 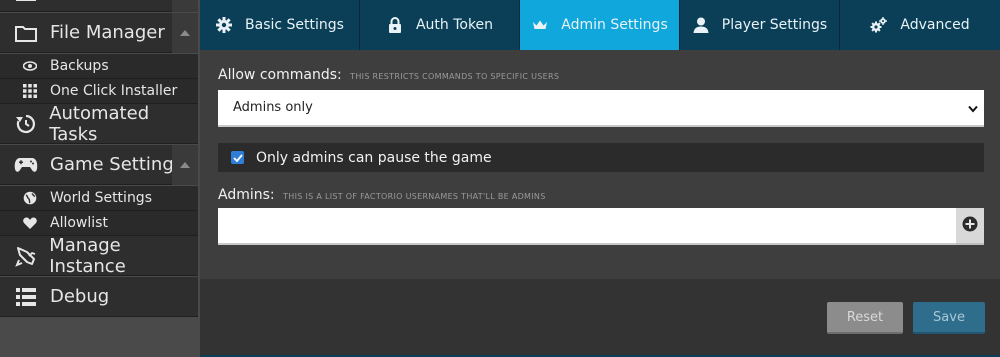 I want to click on tab-label: Admin Settings, so click(x=614, y=25).